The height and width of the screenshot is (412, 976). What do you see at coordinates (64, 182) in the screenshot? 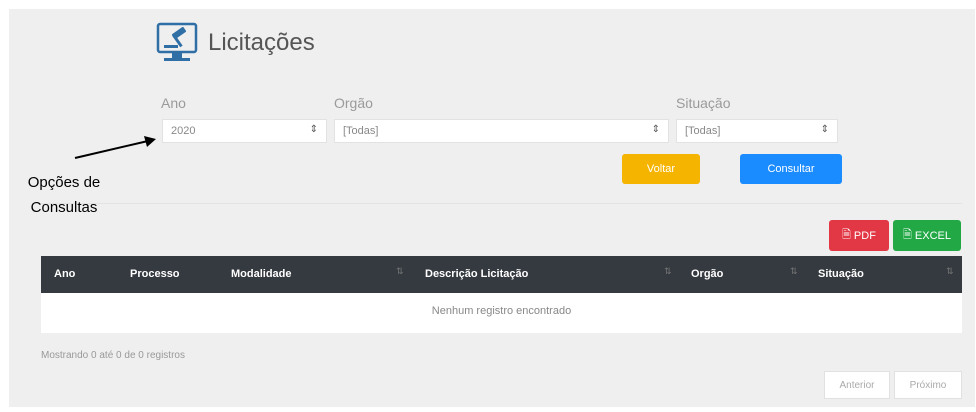
I see `annotation-line-1: Opções de` at bounding box center [64, 182].